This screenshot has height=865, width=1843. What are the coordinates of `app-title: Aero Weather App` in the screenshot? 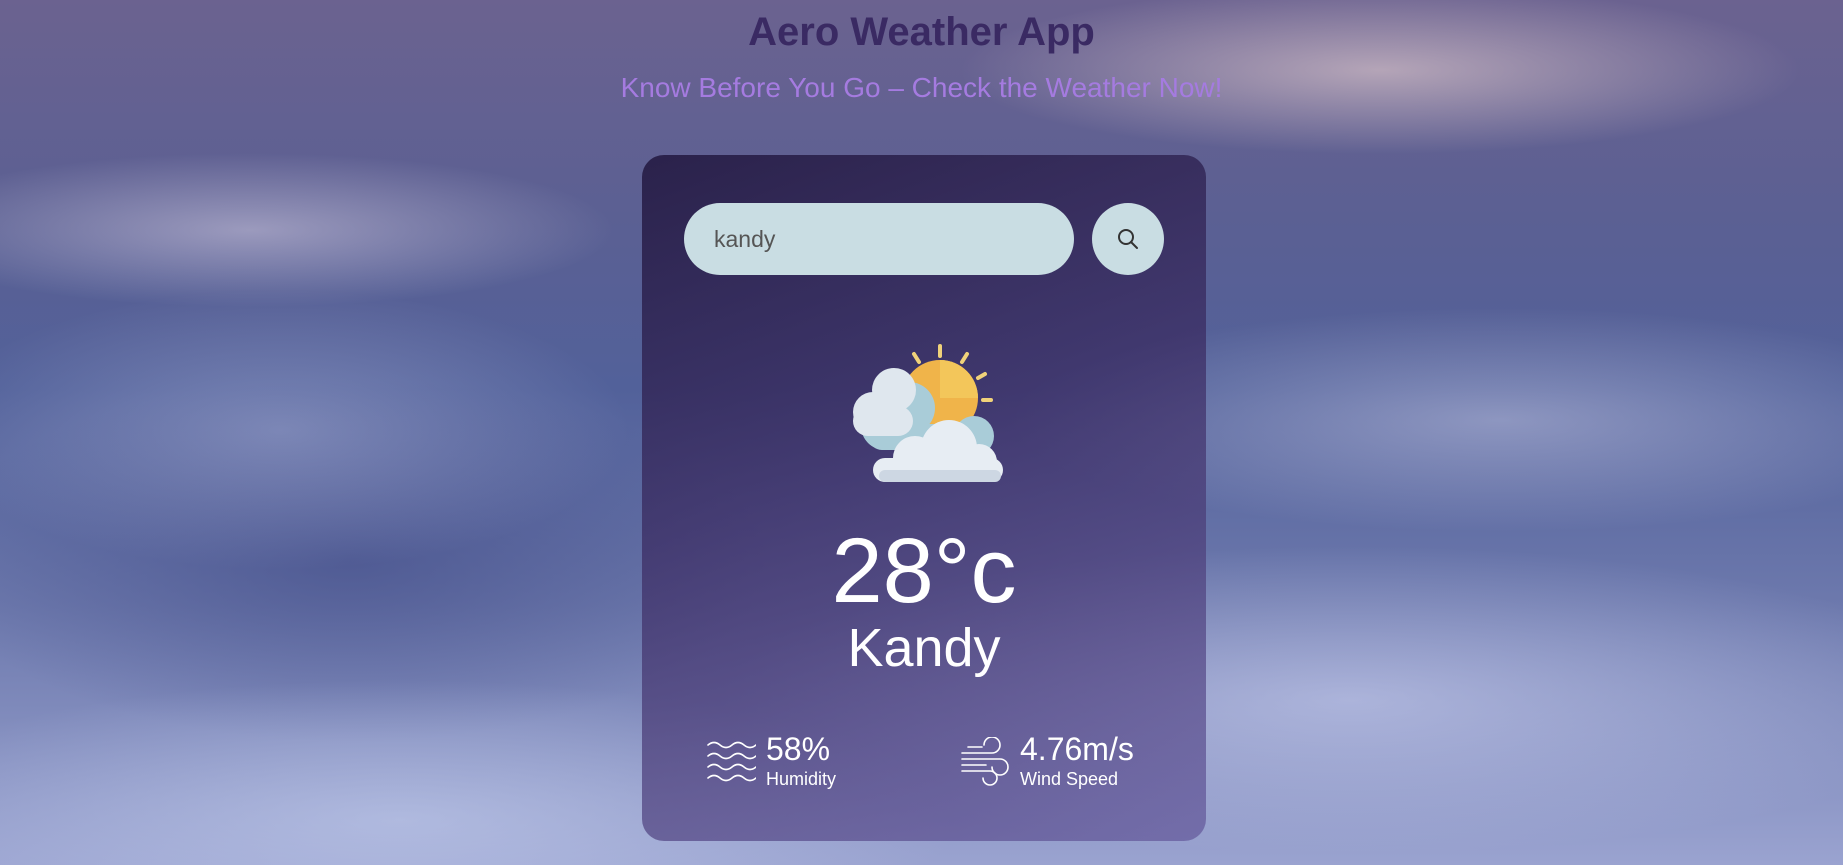 It's located at (921, 32).